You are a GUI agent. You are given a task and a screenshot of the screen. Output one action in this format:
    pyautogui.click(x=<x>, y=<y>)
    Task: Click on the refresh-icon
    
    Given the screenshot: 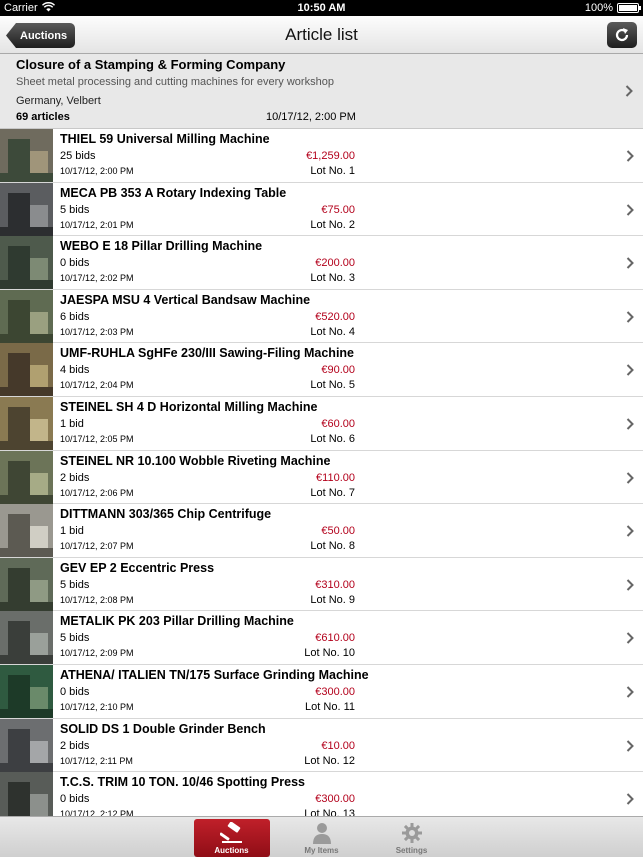 What is the action you would take?
    pyautogui.click(x=622, y=35)
    